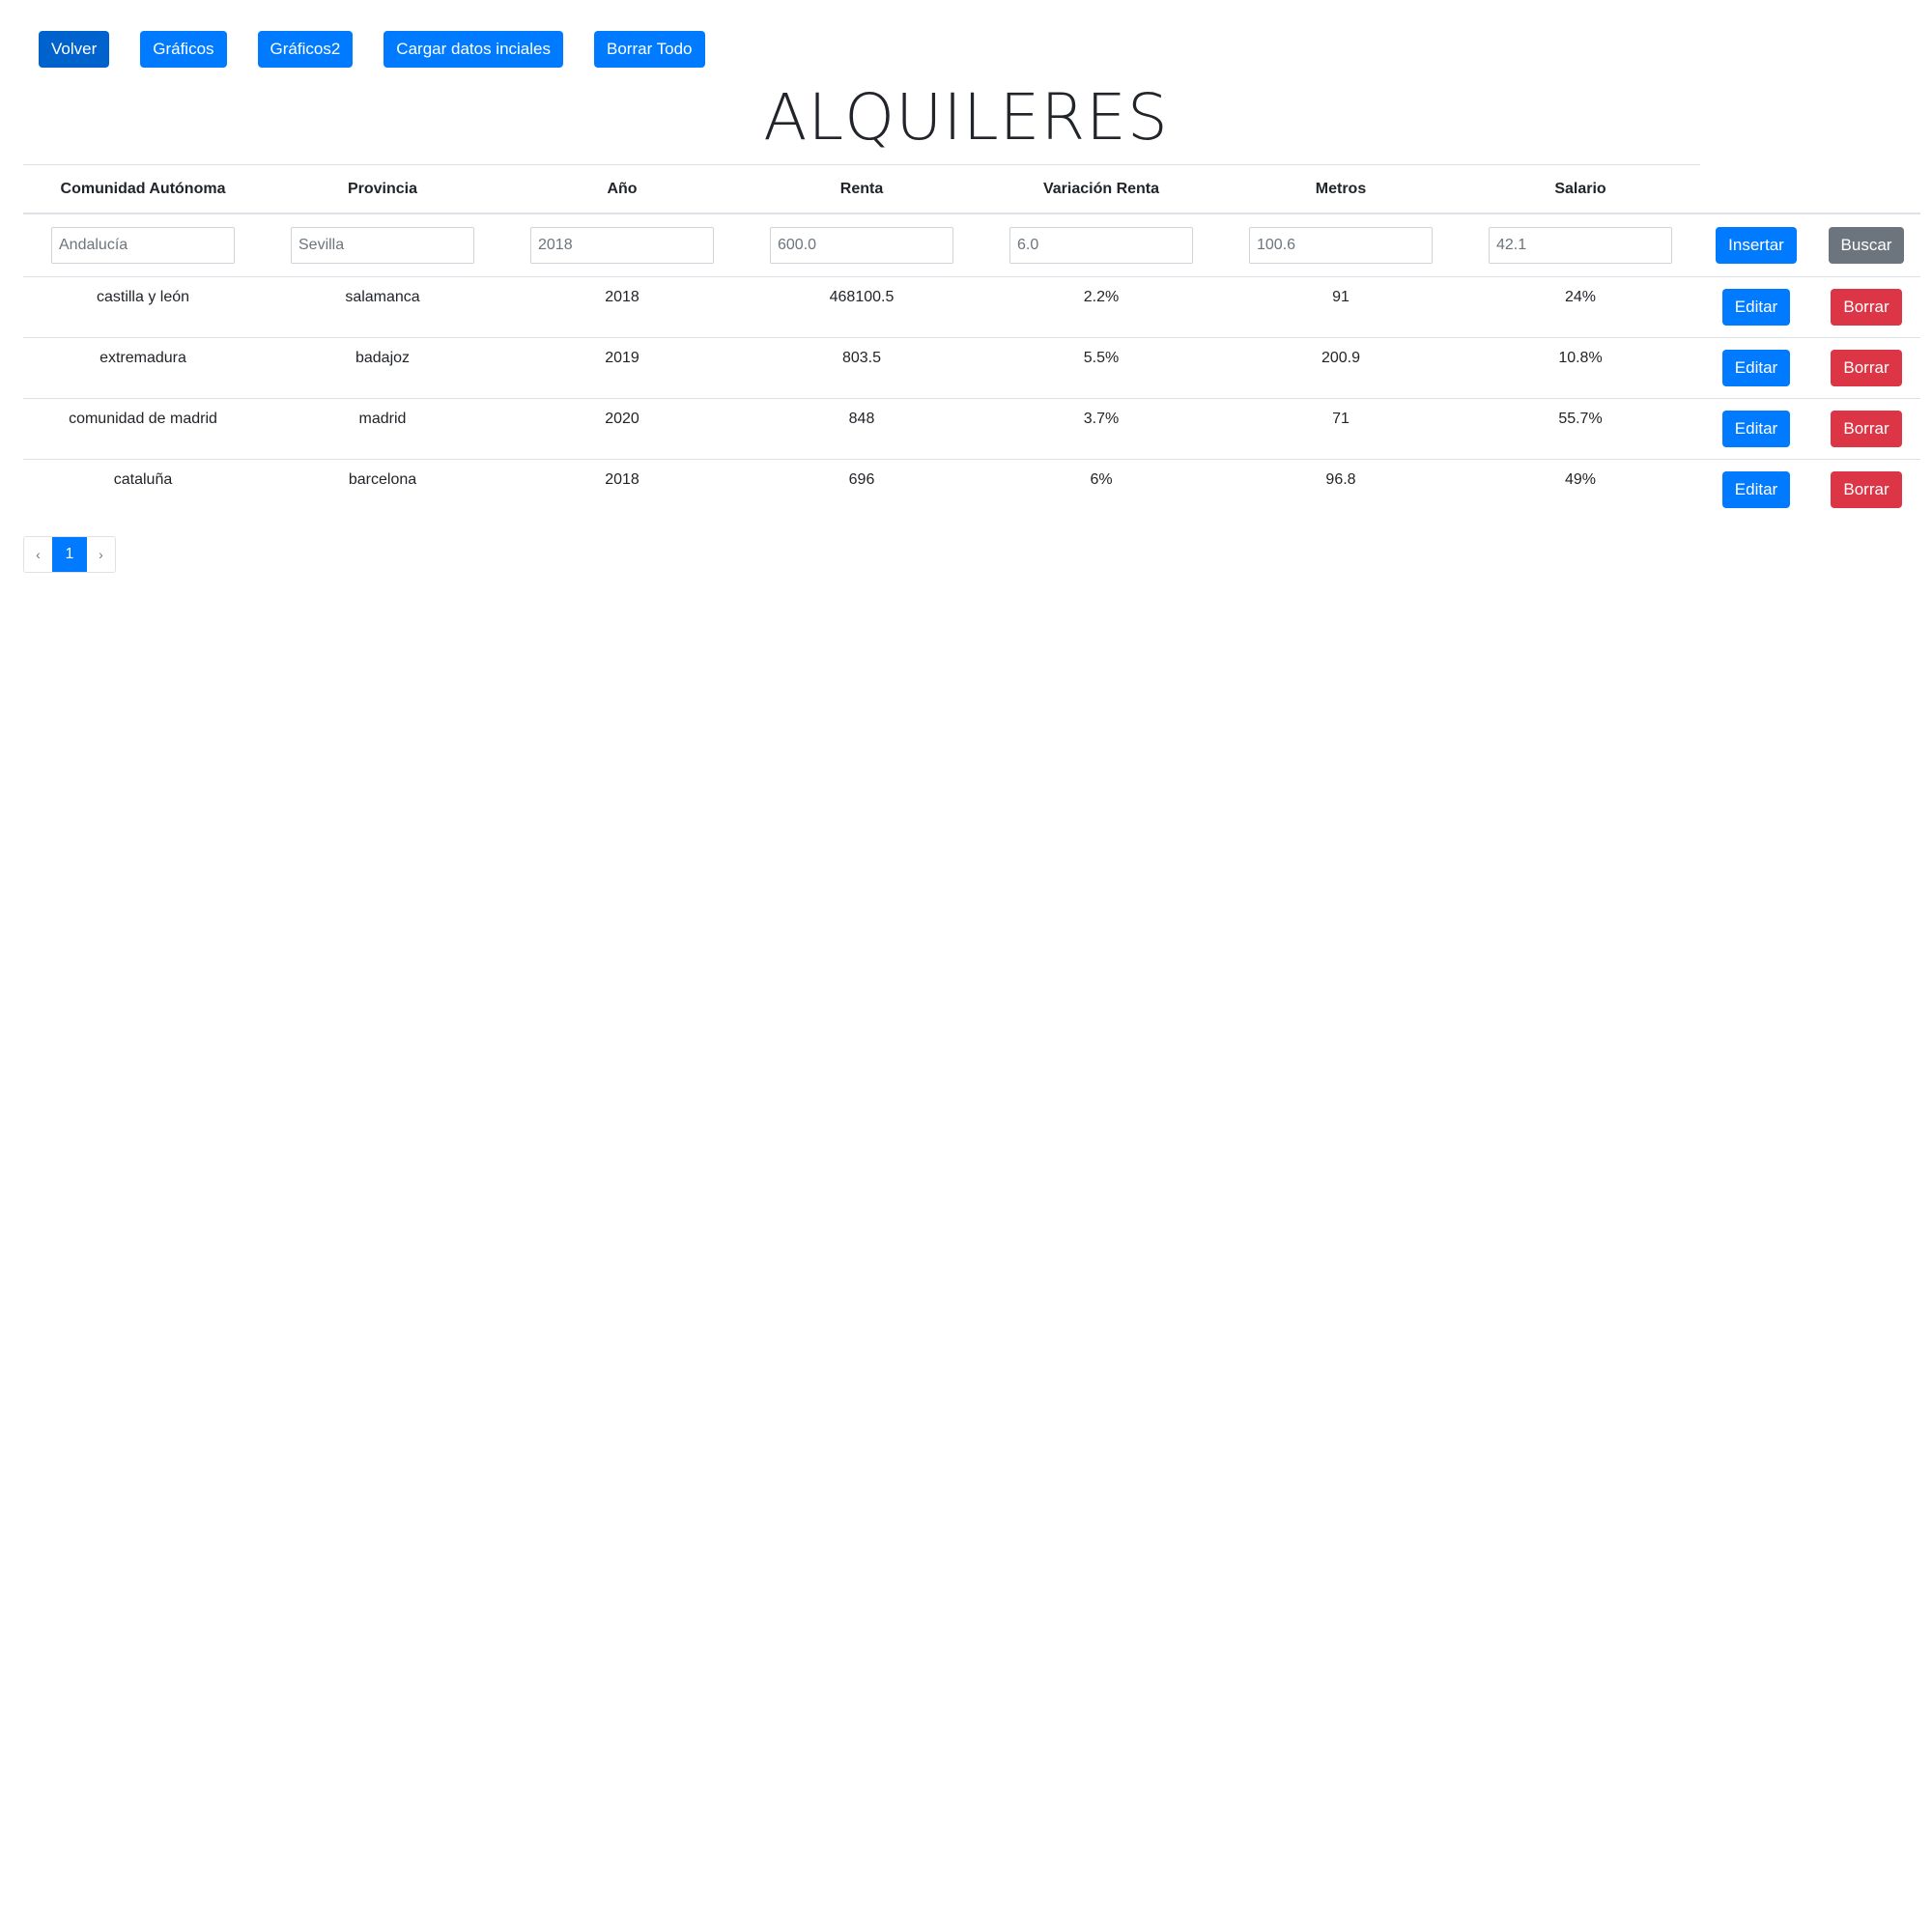 The image size is (1932, 1932). Describe the element at coordinates (1101, 368) in the screenshot. I see `cell-variacion-renta: 5.5%` at that location.